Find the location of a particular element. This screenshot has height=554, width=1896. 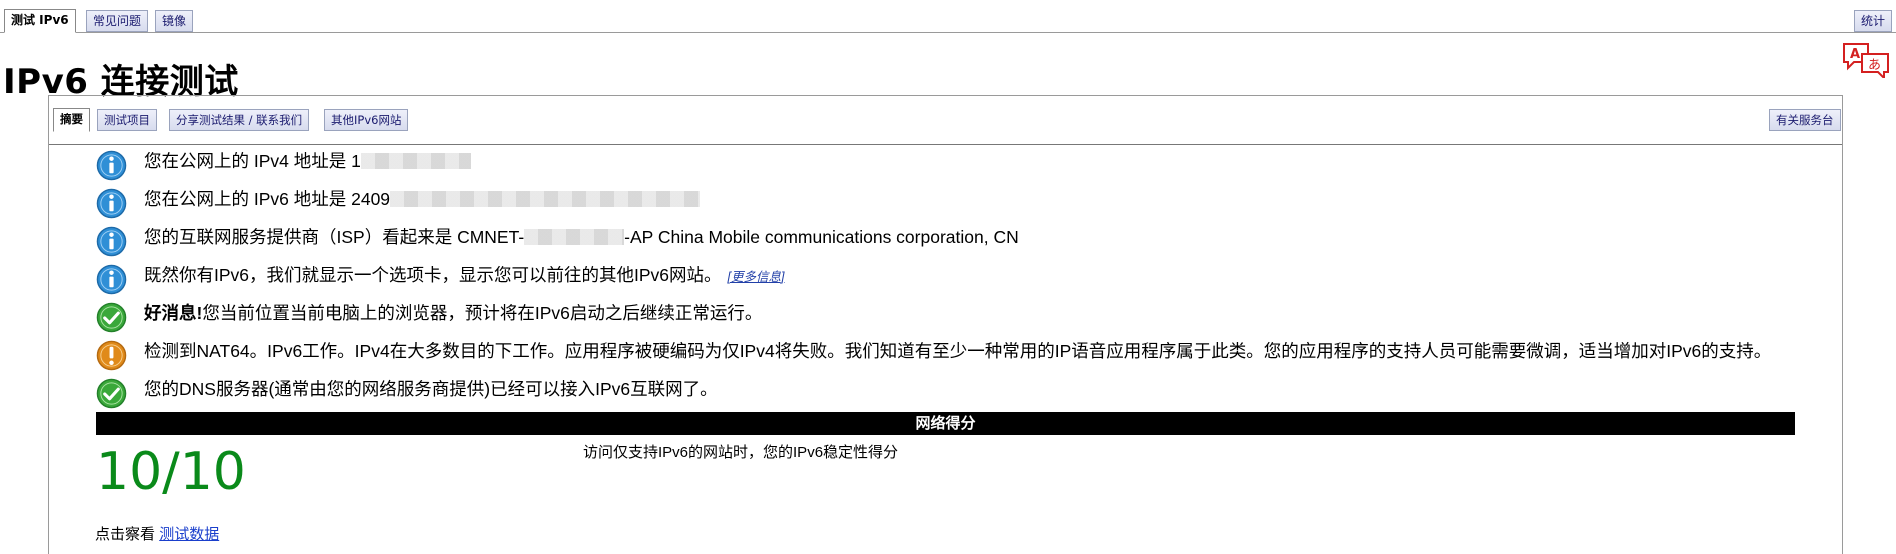

more-info-link: [更多信息] is located at coordinates (756, 277).